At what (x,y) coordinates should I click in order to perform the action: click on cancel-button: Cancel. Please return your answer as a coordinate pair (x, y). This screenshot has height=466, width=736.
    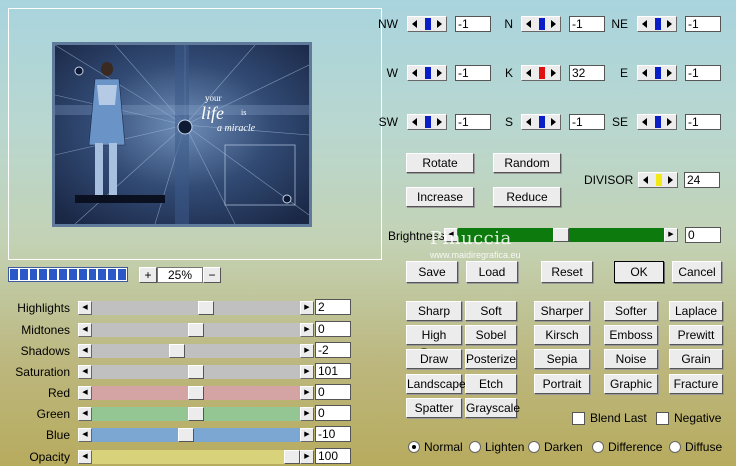
    Looking at the image, I should click on (697, 272).